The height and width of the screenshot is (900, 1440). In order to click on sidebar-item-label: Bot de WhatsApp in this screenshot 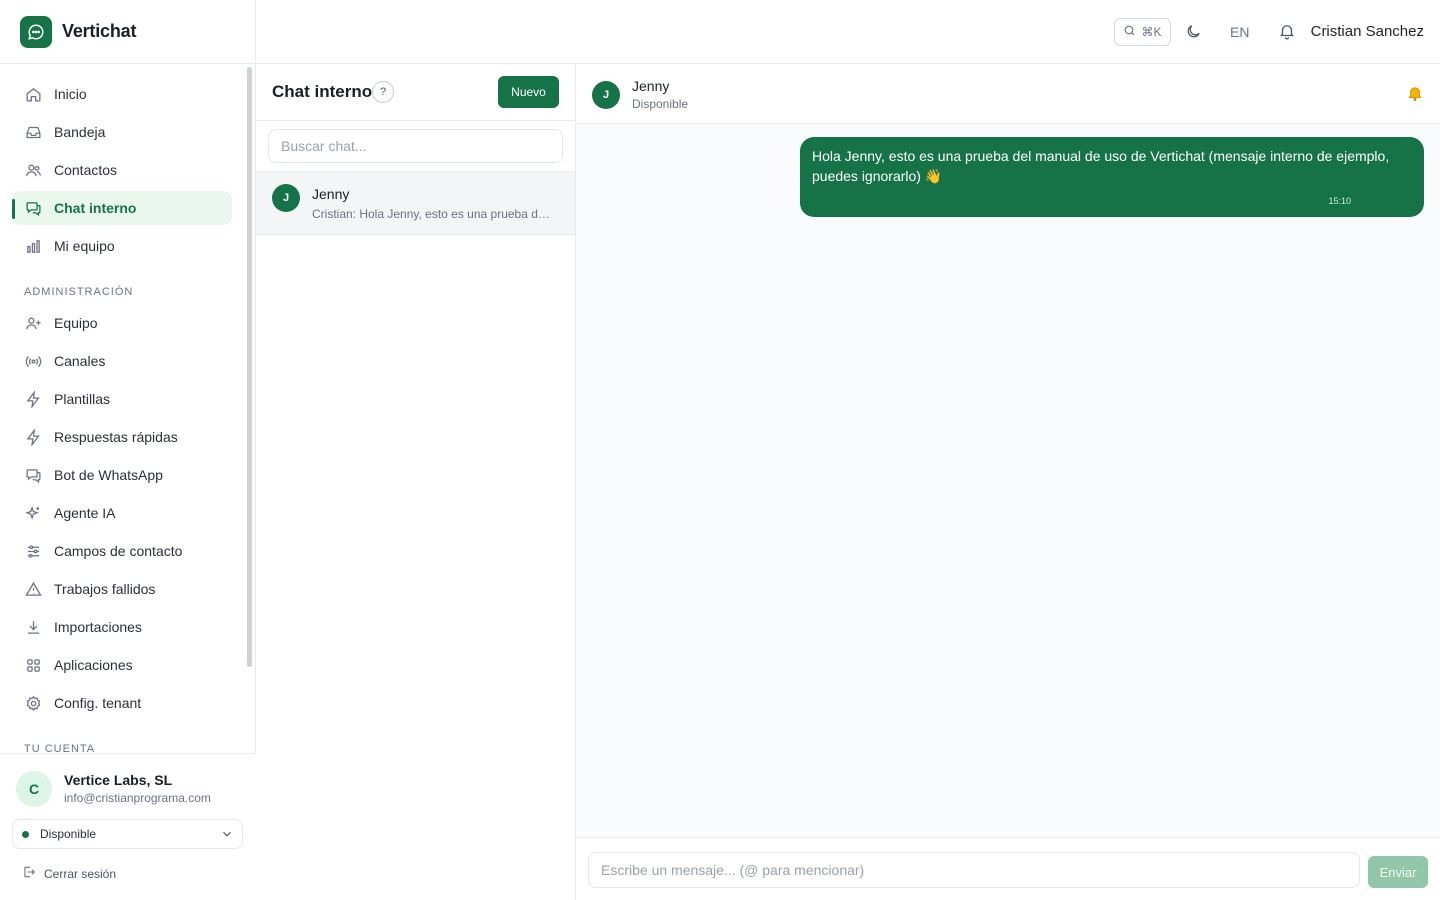, I will do `click(108, 475)`.